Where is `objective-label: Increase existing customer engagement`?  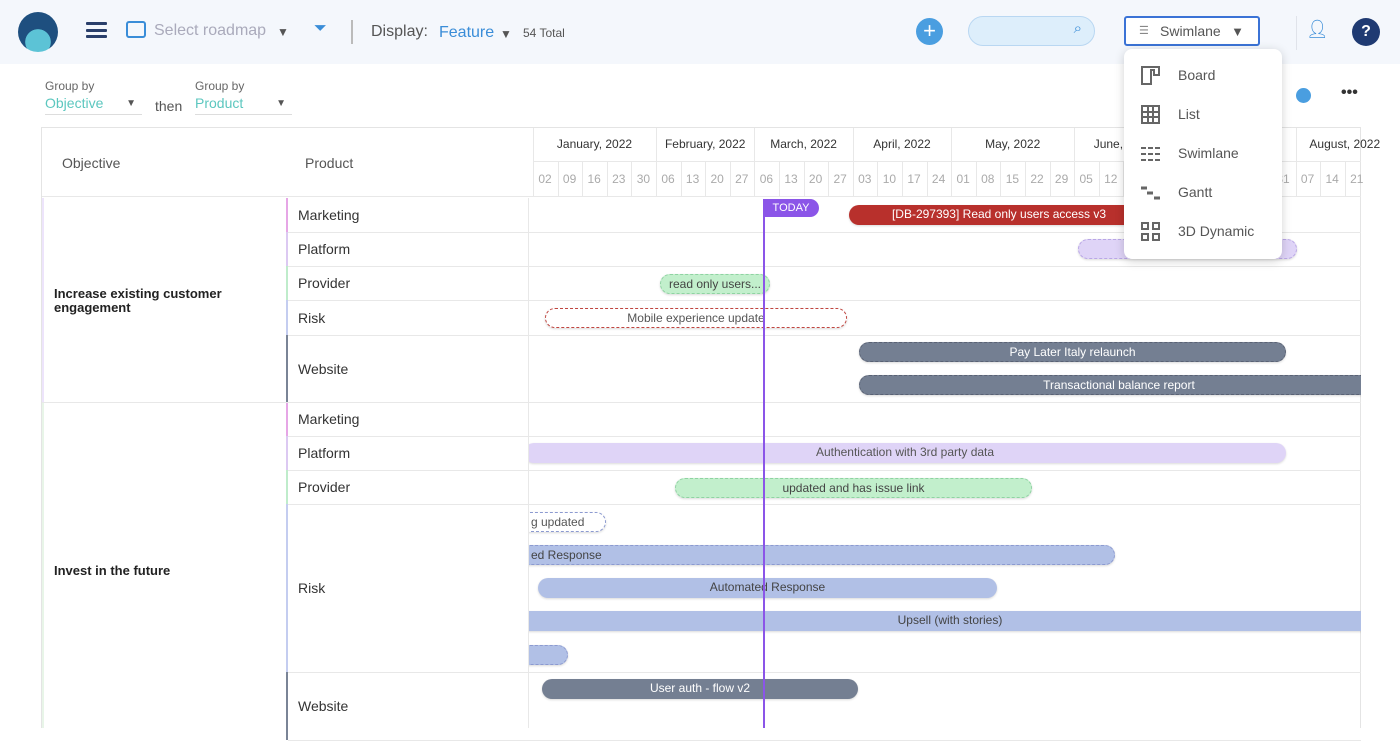
objective-label: Increase existing customer engagement is located at coordinates (138, 300).